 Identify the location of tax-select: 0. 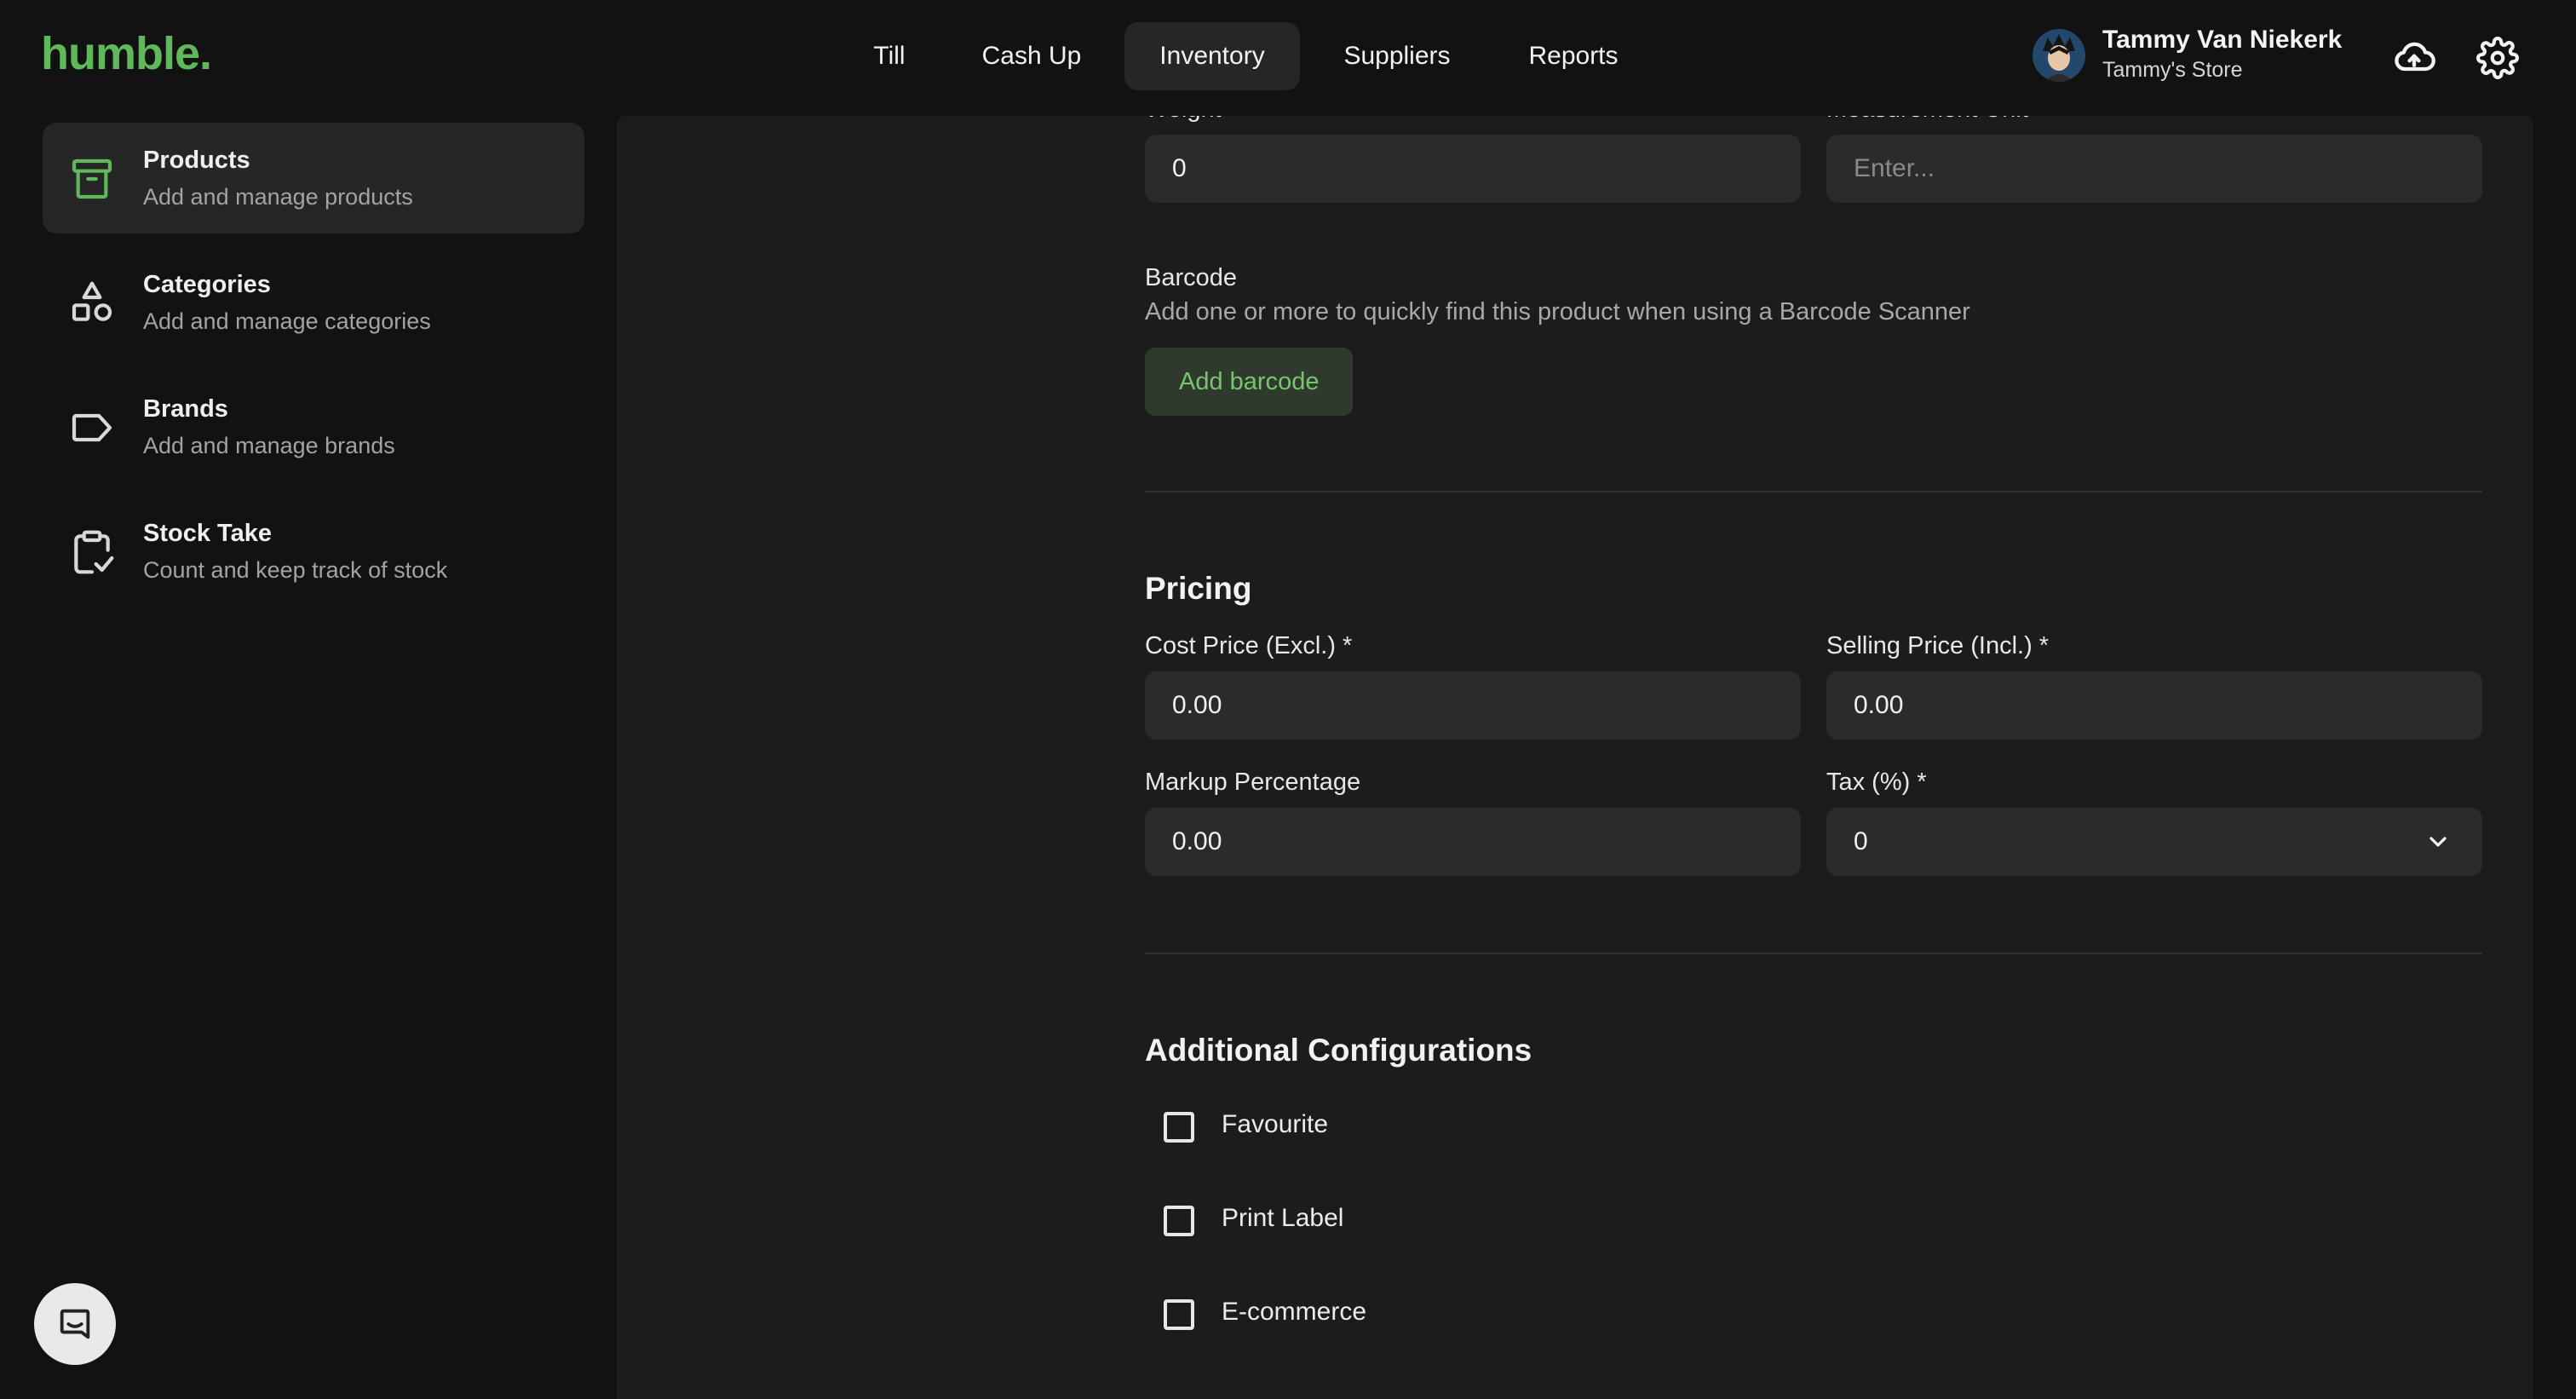
(2154, 842).